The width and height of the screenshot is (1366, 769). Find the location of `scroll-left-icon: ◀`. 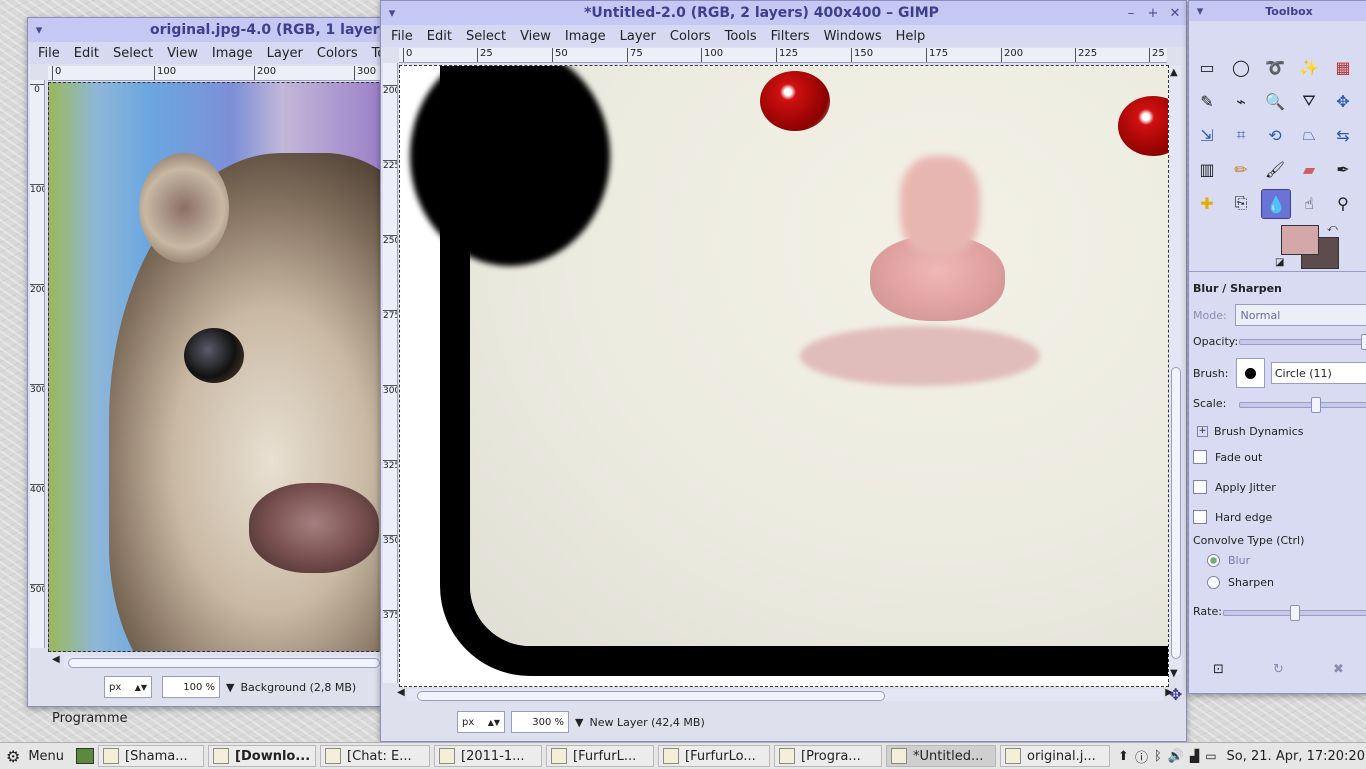

scroll-left-icon: ◀ is located at coordinates (56, 659).